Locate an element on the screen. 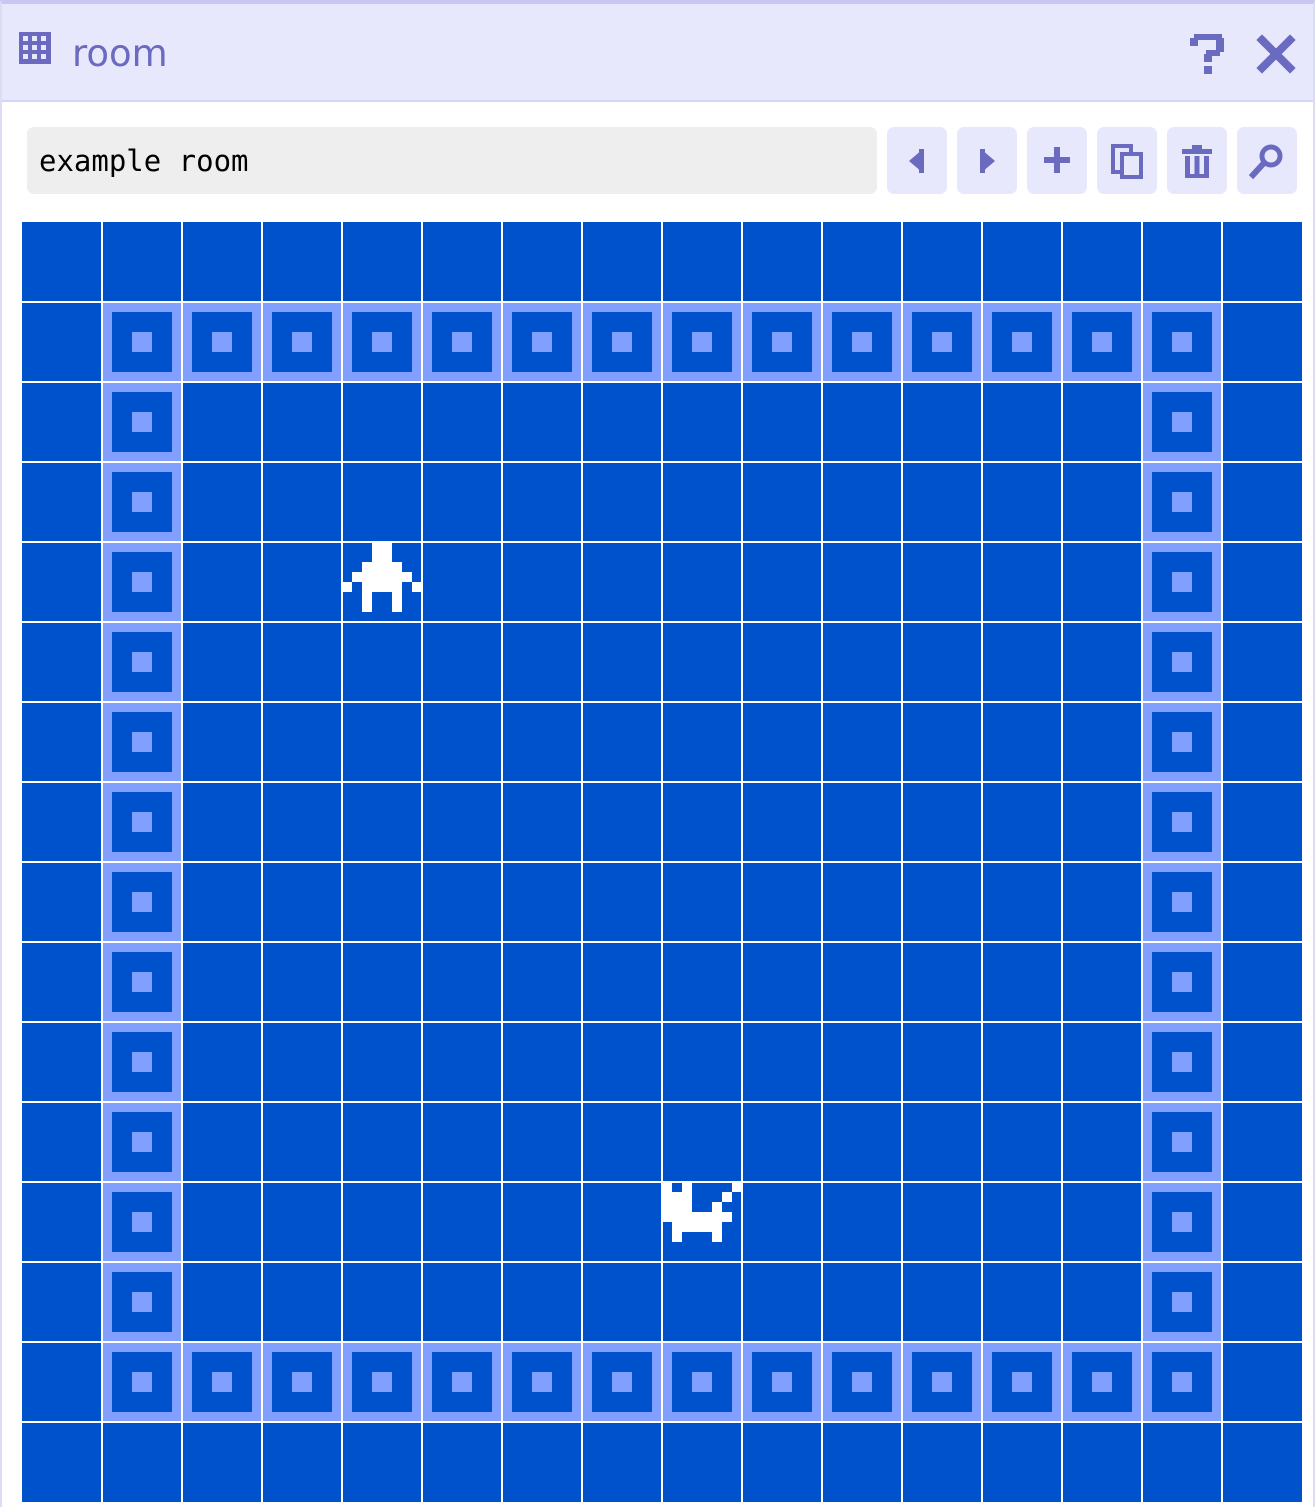  delete-room-button is located at coordinates (1197, 160).